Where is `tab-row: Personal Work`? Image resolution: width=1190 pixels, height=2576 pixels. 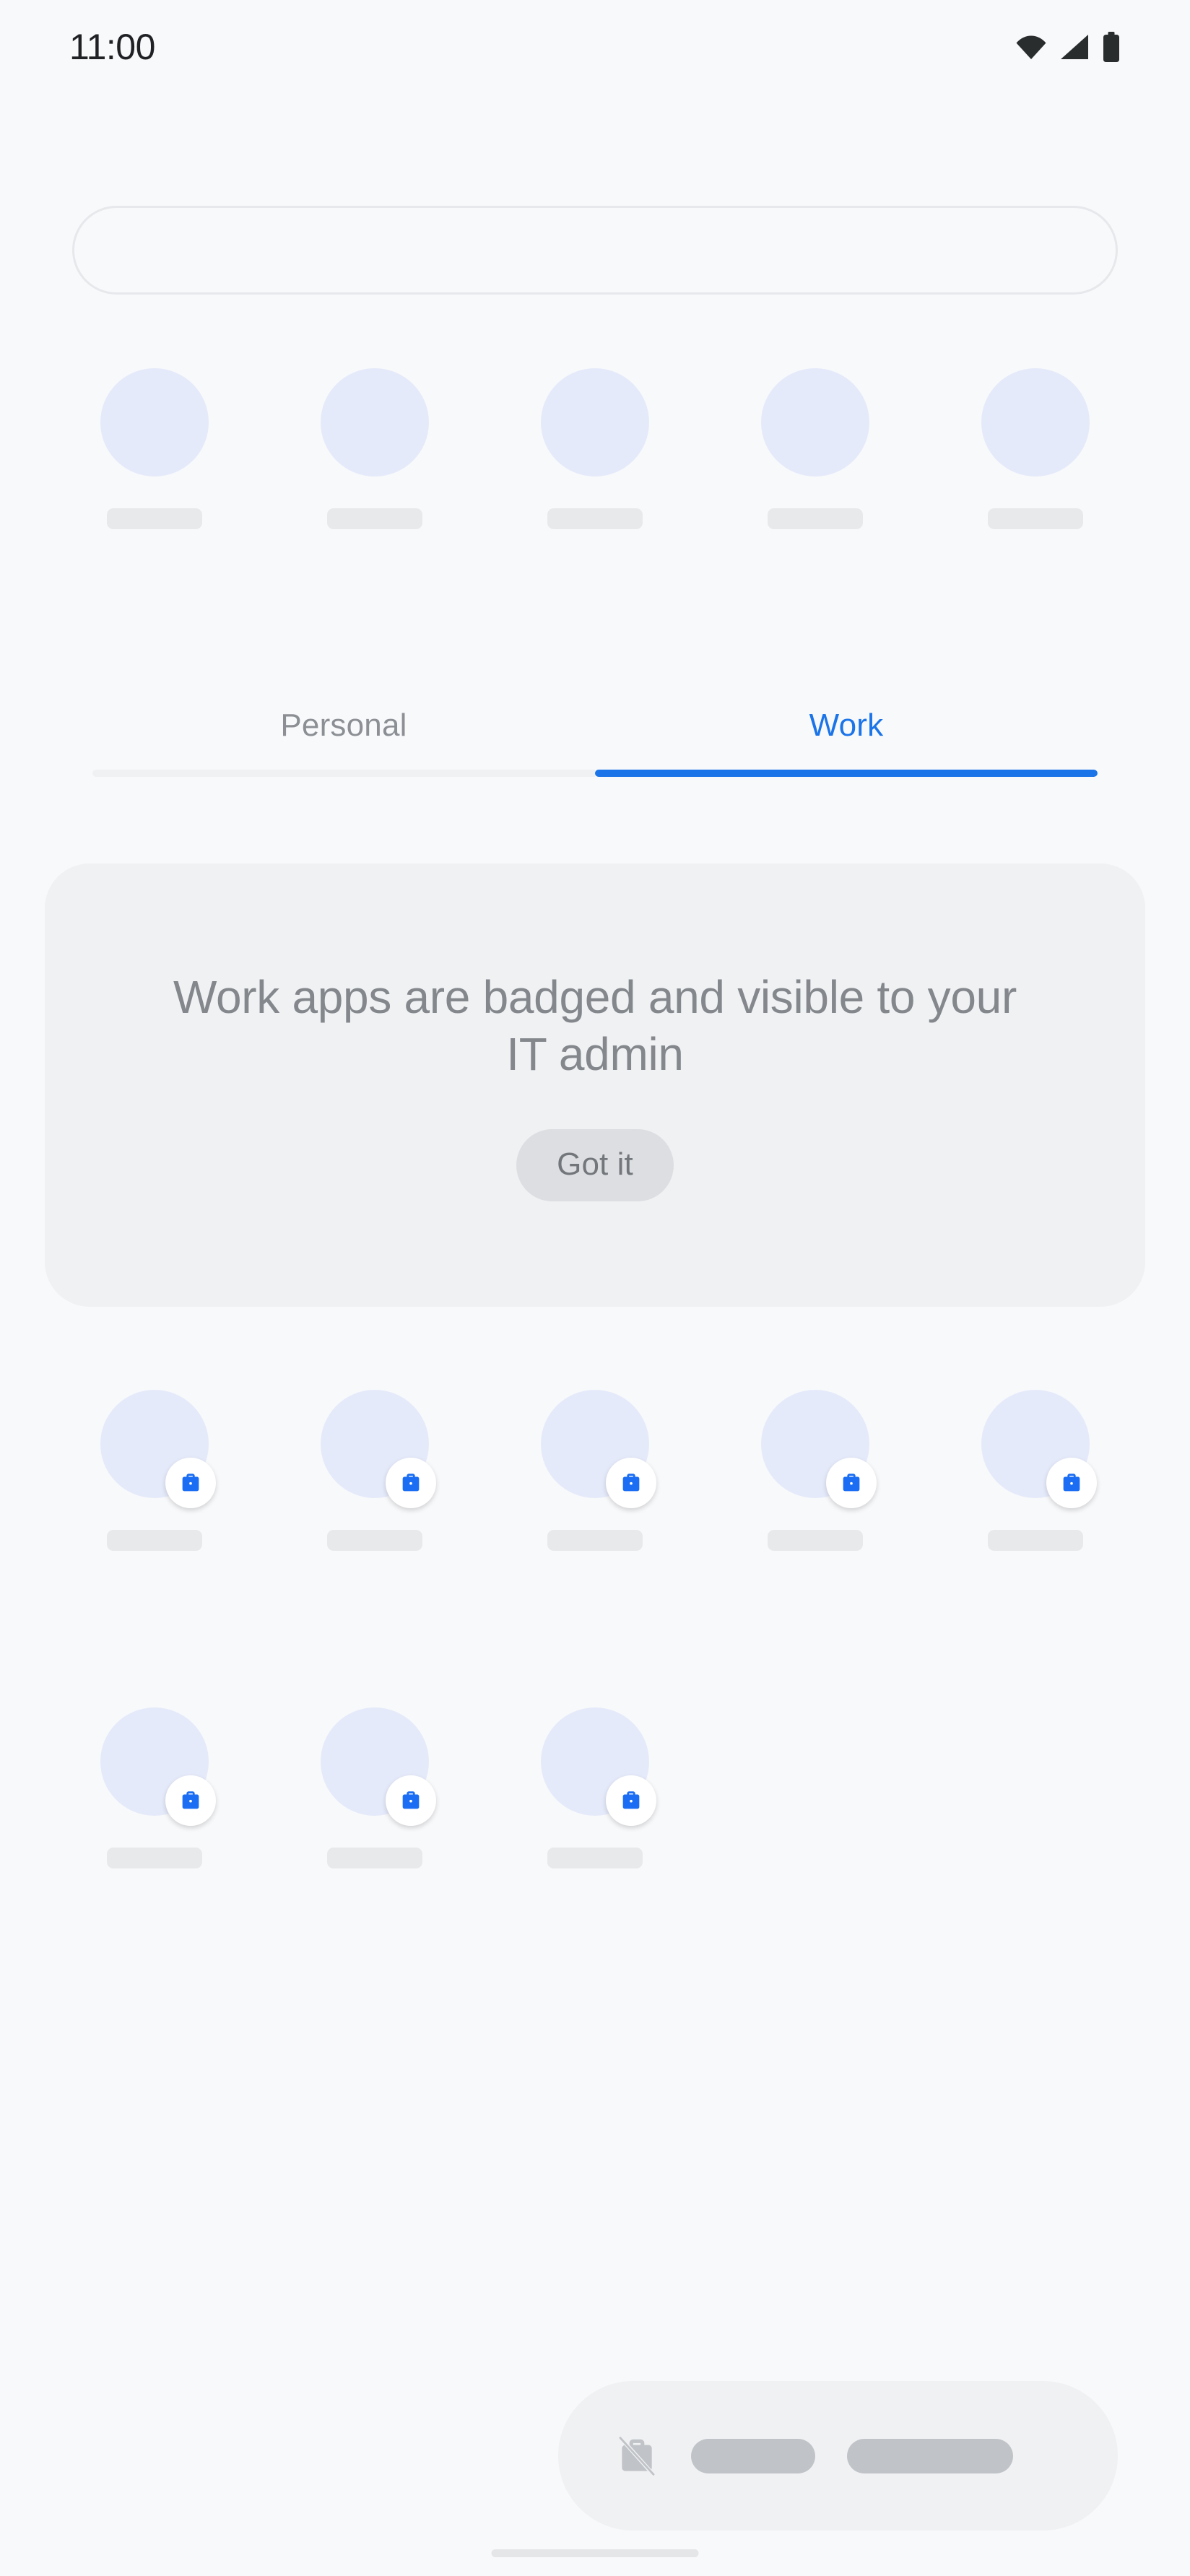 tab-row: Personal Work is located at coordinates (595, 739).